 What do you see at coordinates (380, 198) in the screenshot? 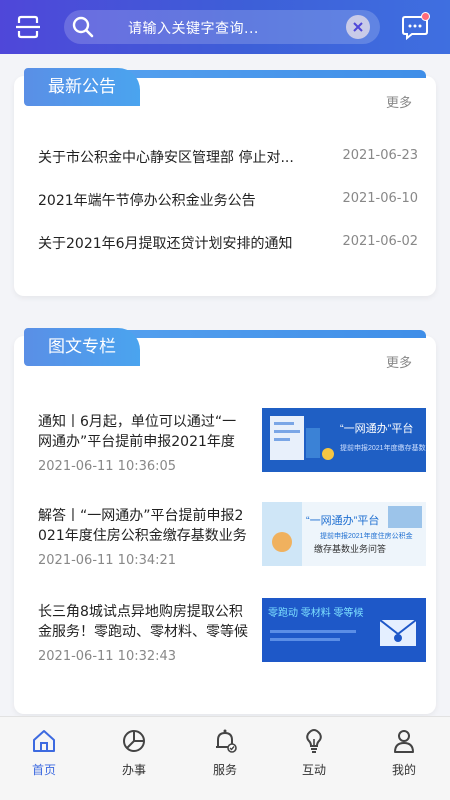
I see `notice-date: 2021-06-10` at bounding box center [380, 198].